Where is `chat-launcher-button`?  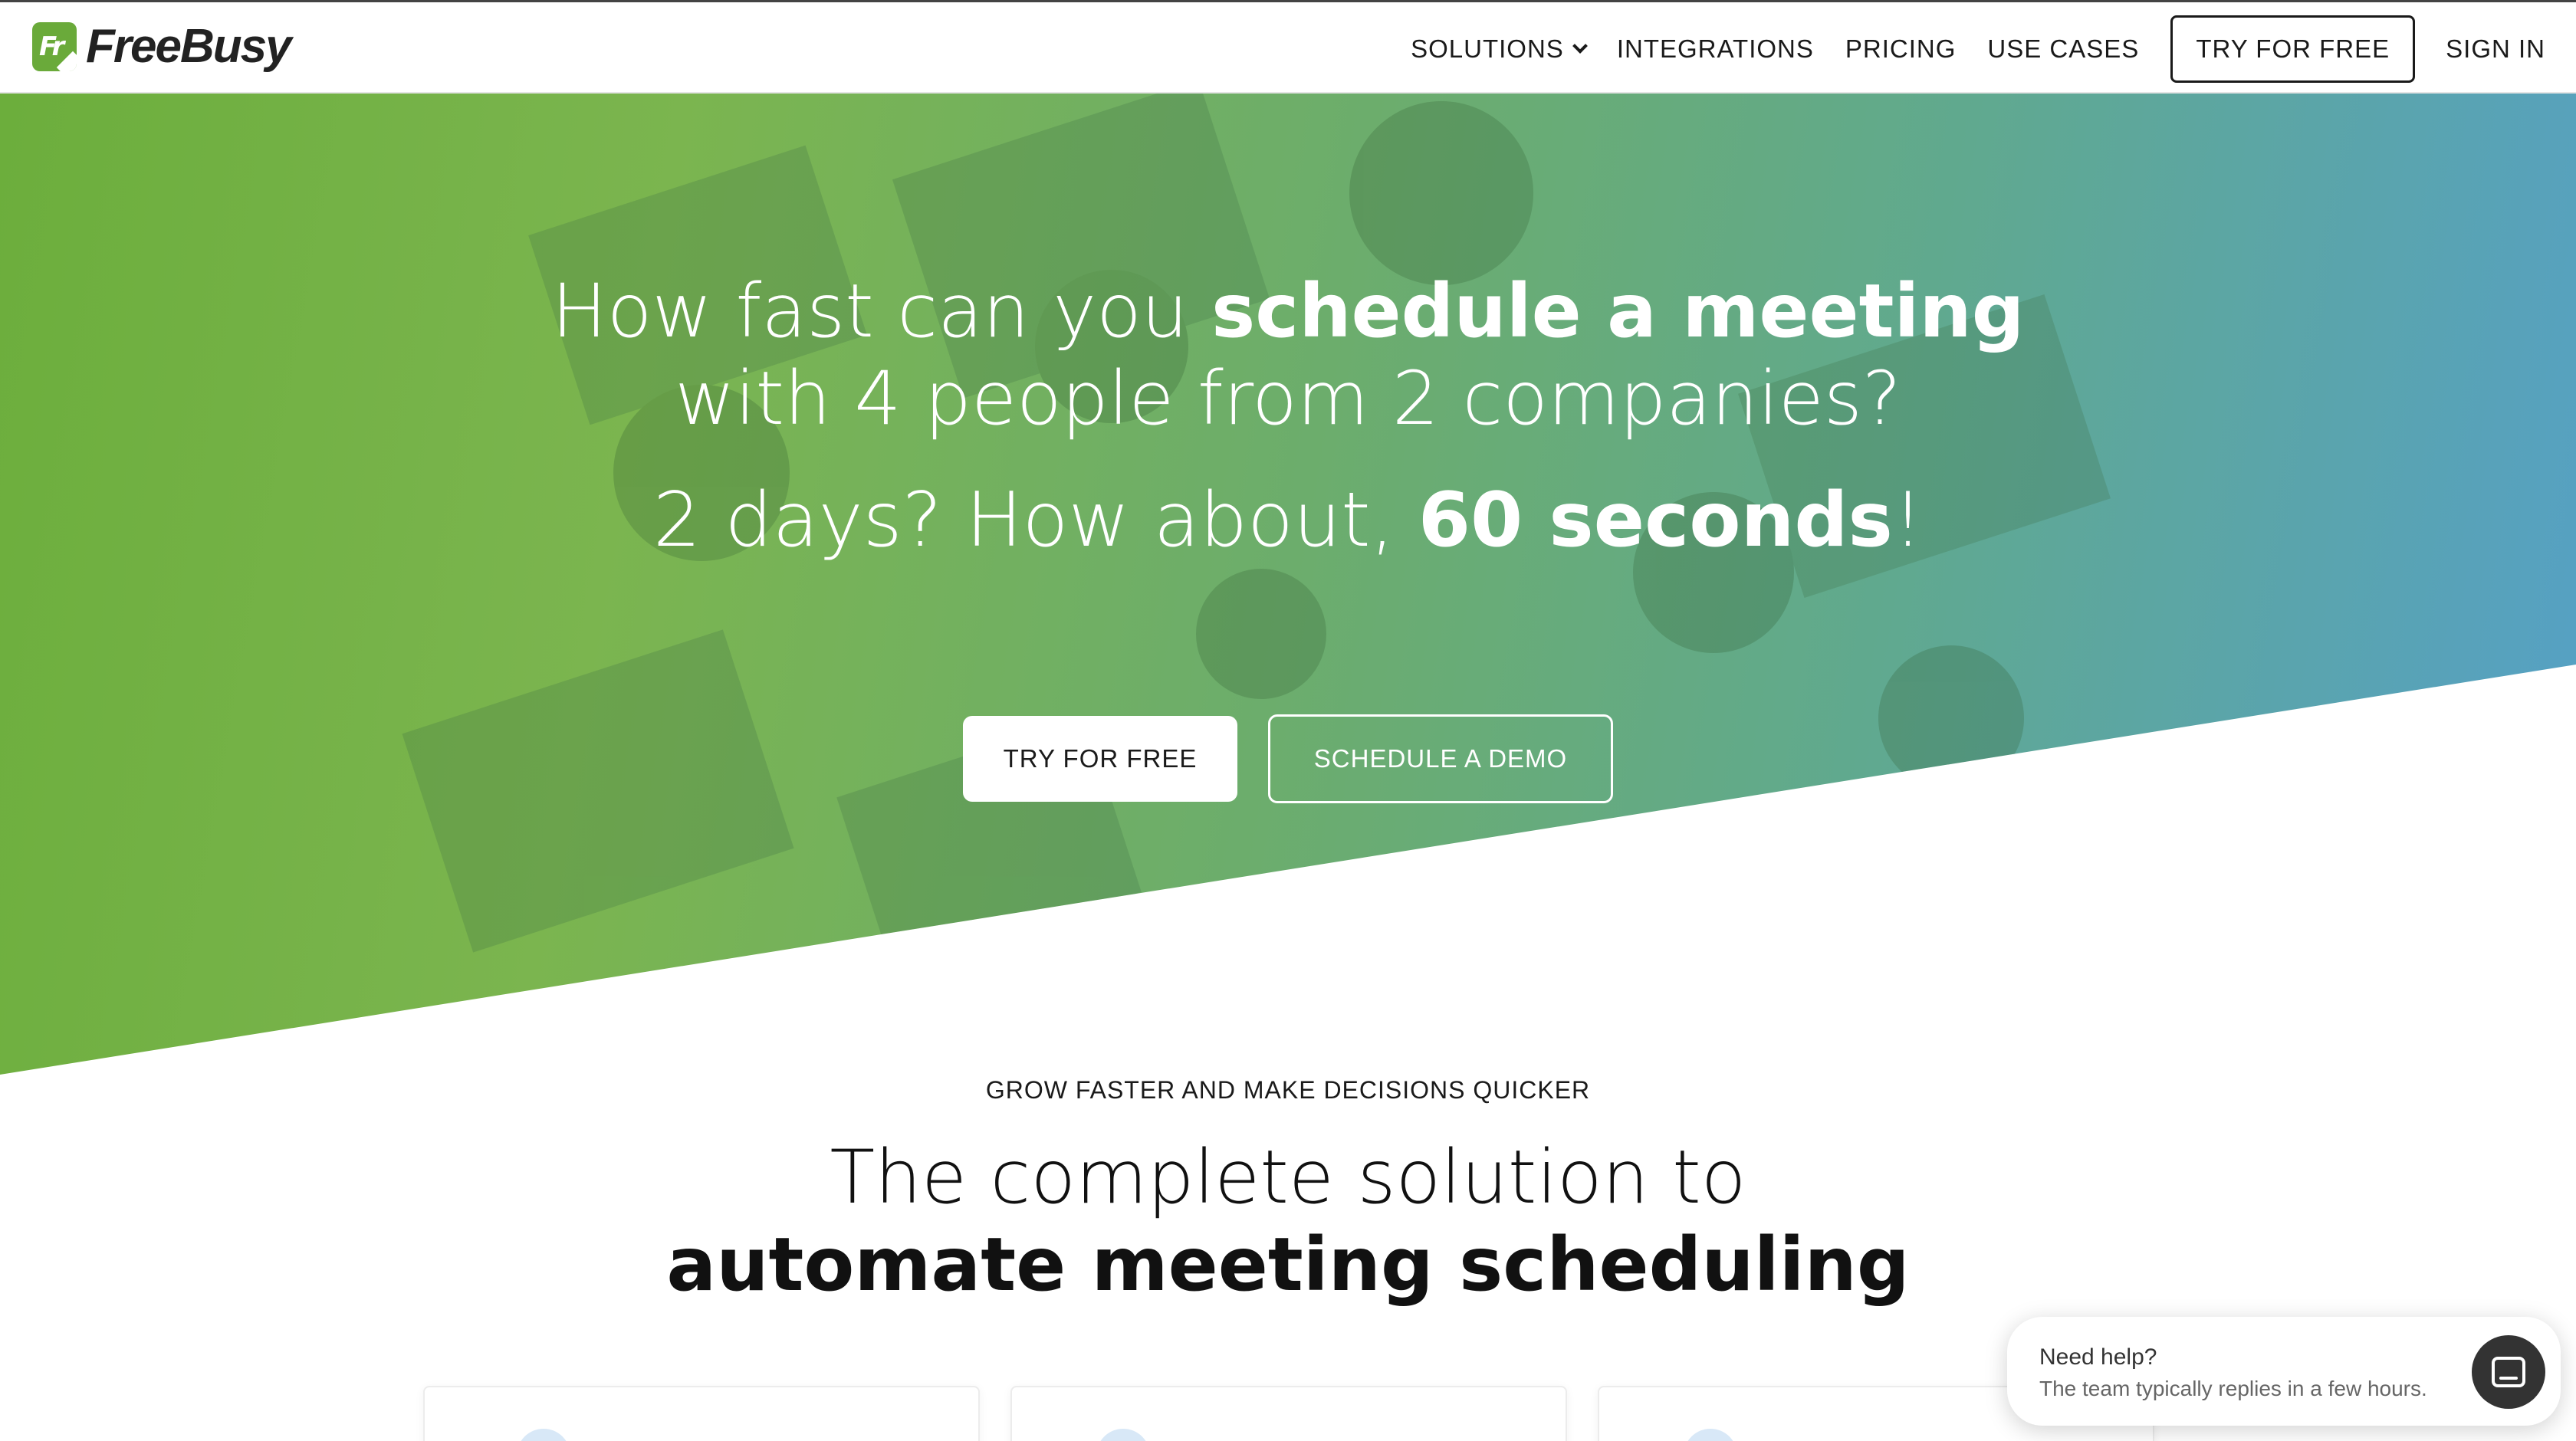 chat-launcher-button is located at coordinates (2508, 1372).